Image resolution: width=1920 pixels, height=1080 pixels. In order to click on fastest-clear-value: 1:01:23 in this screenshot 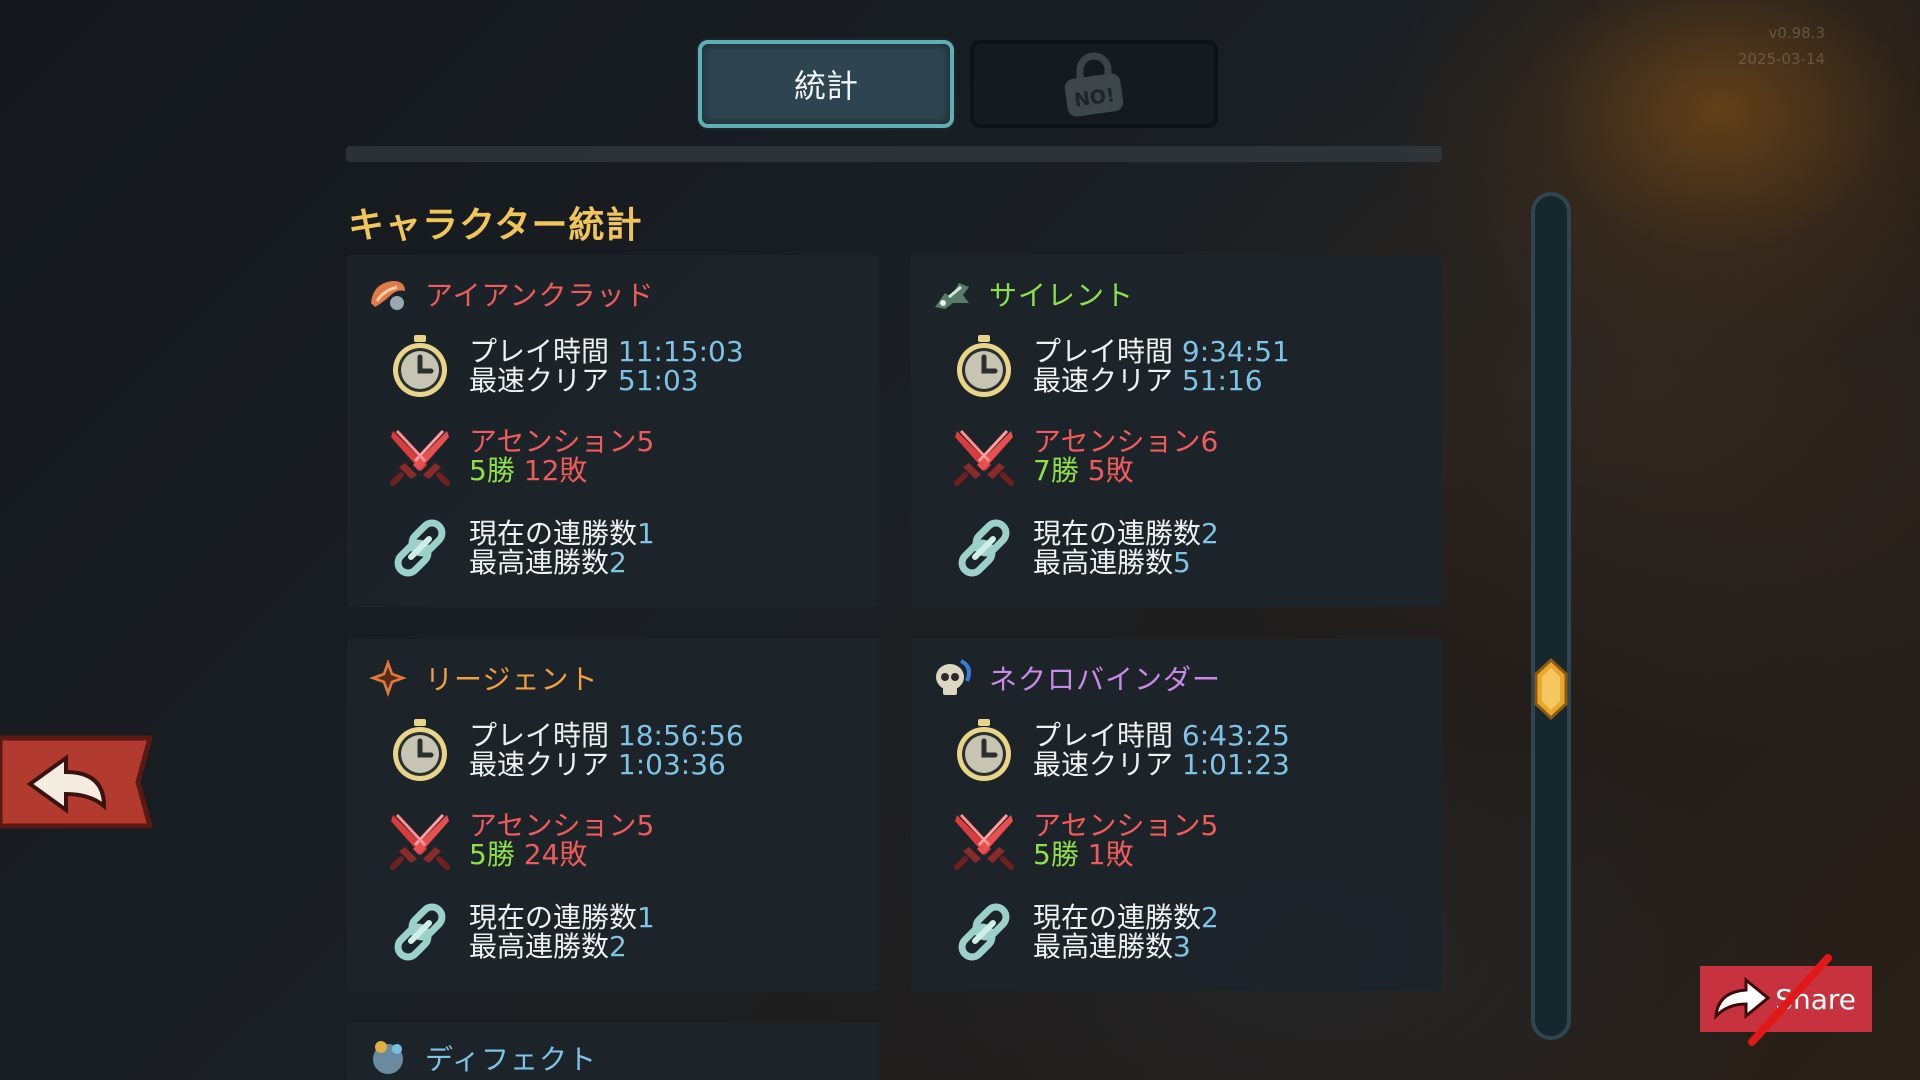, I will do `click(1235, 764)`.